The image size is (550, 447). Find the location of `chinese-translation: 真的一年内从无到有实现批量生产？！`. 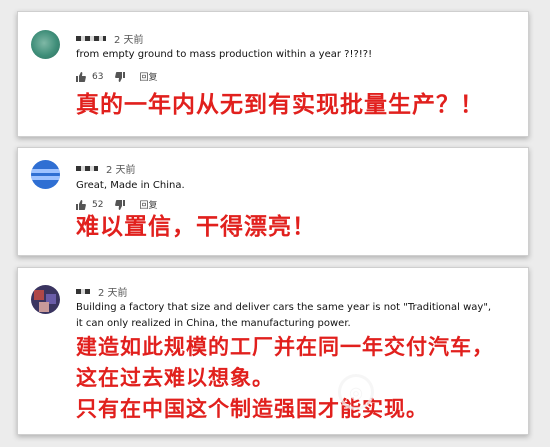

chinese-translation: 真的一年内从无到有实现批量生产？！ is located at coordinates (298, 105).